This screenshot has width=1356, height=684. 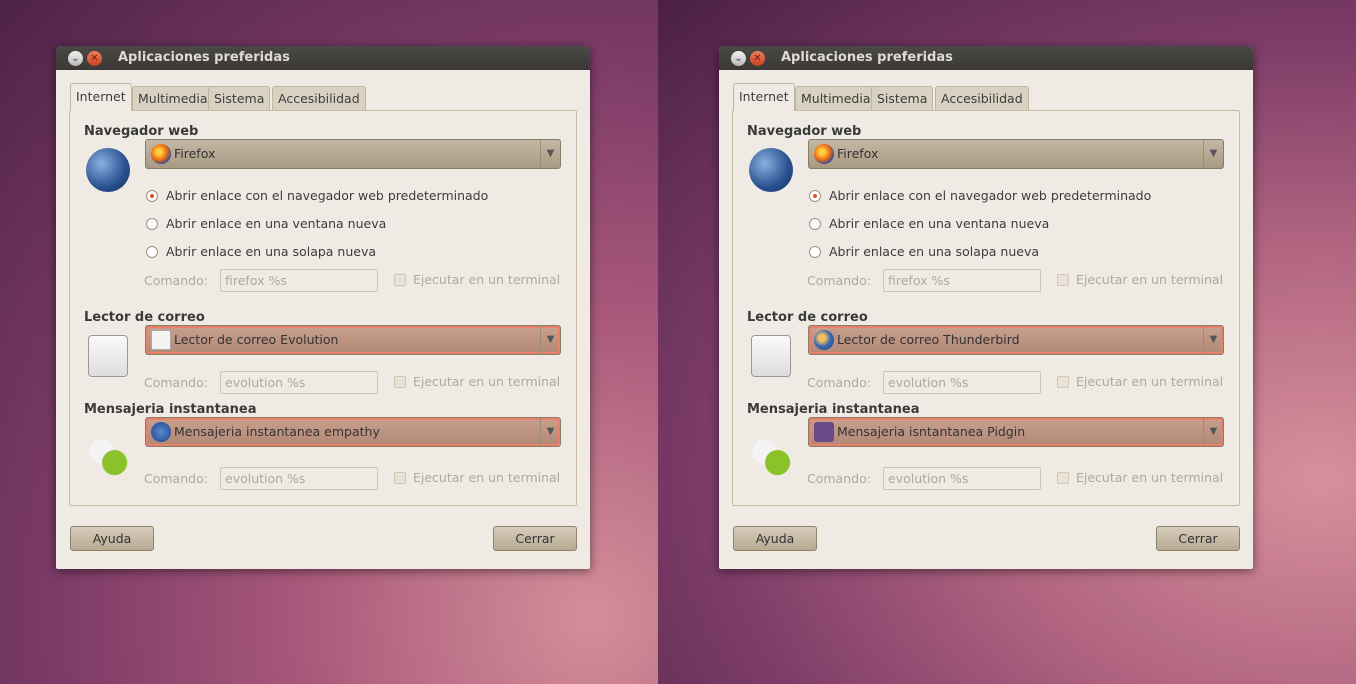 I want to click on im-app-select: Mensajeria isntantanea Pidgin ▼, so click(x=1016, y=432).